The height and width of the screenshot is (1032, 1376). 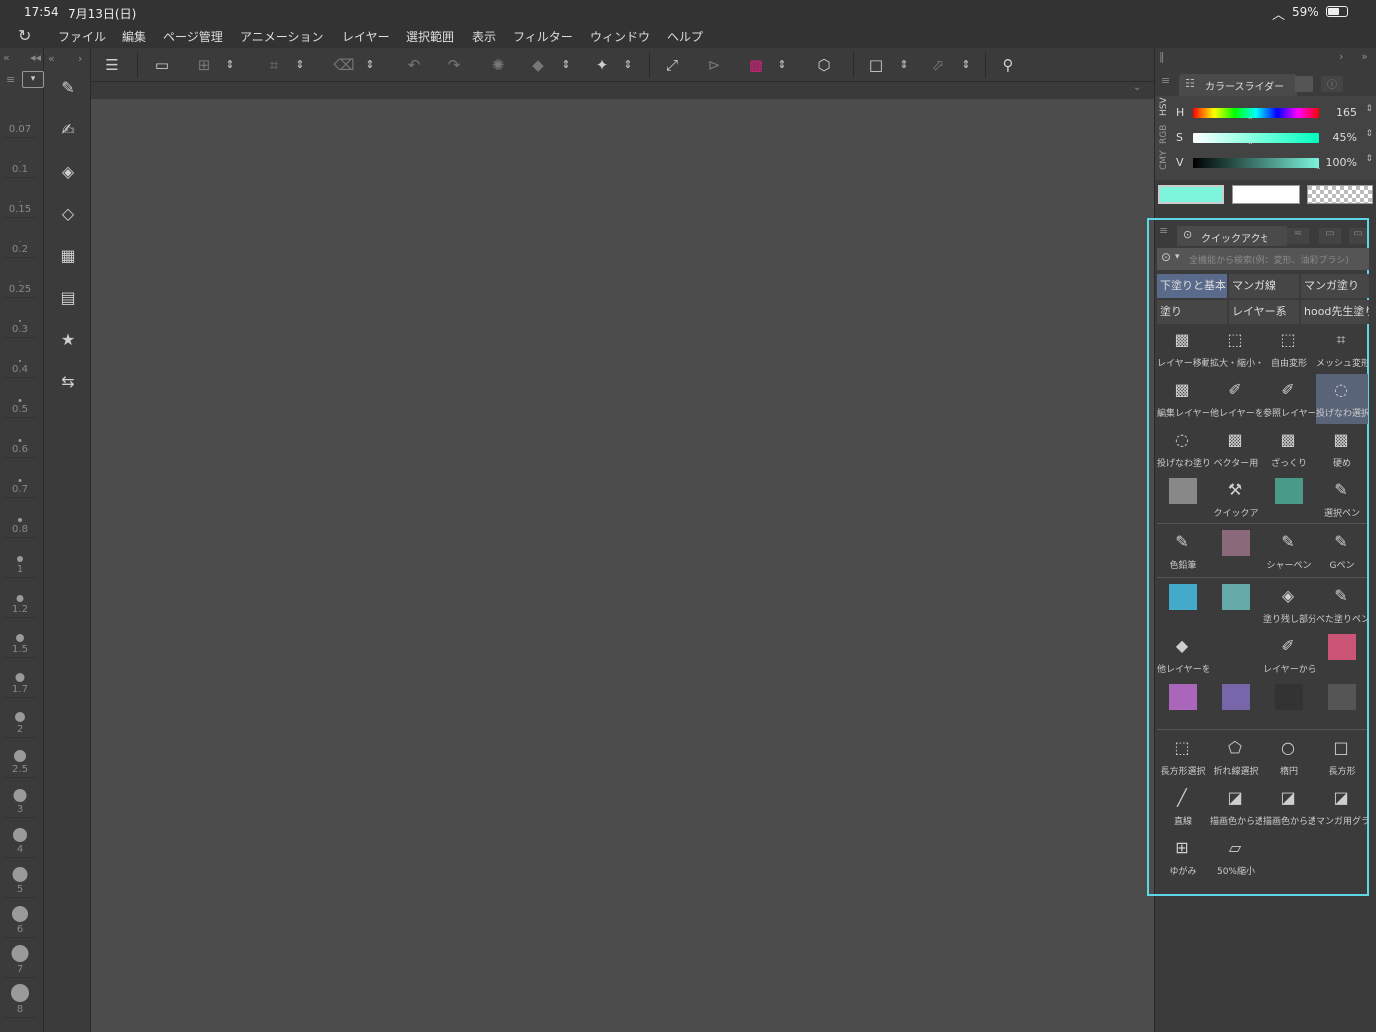 I want to click on navigator-icon: ▦, so click(x=68, y=256).